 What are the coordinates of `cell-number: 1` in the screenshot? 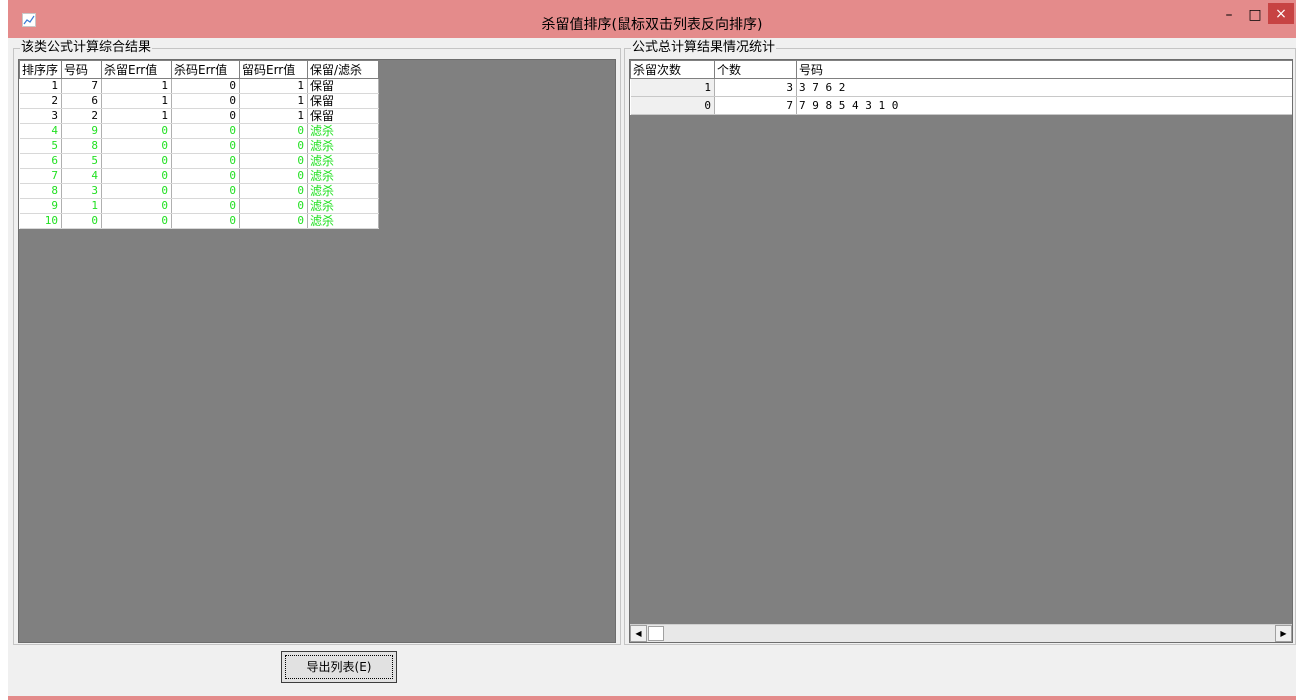 It's located at (81, 206).